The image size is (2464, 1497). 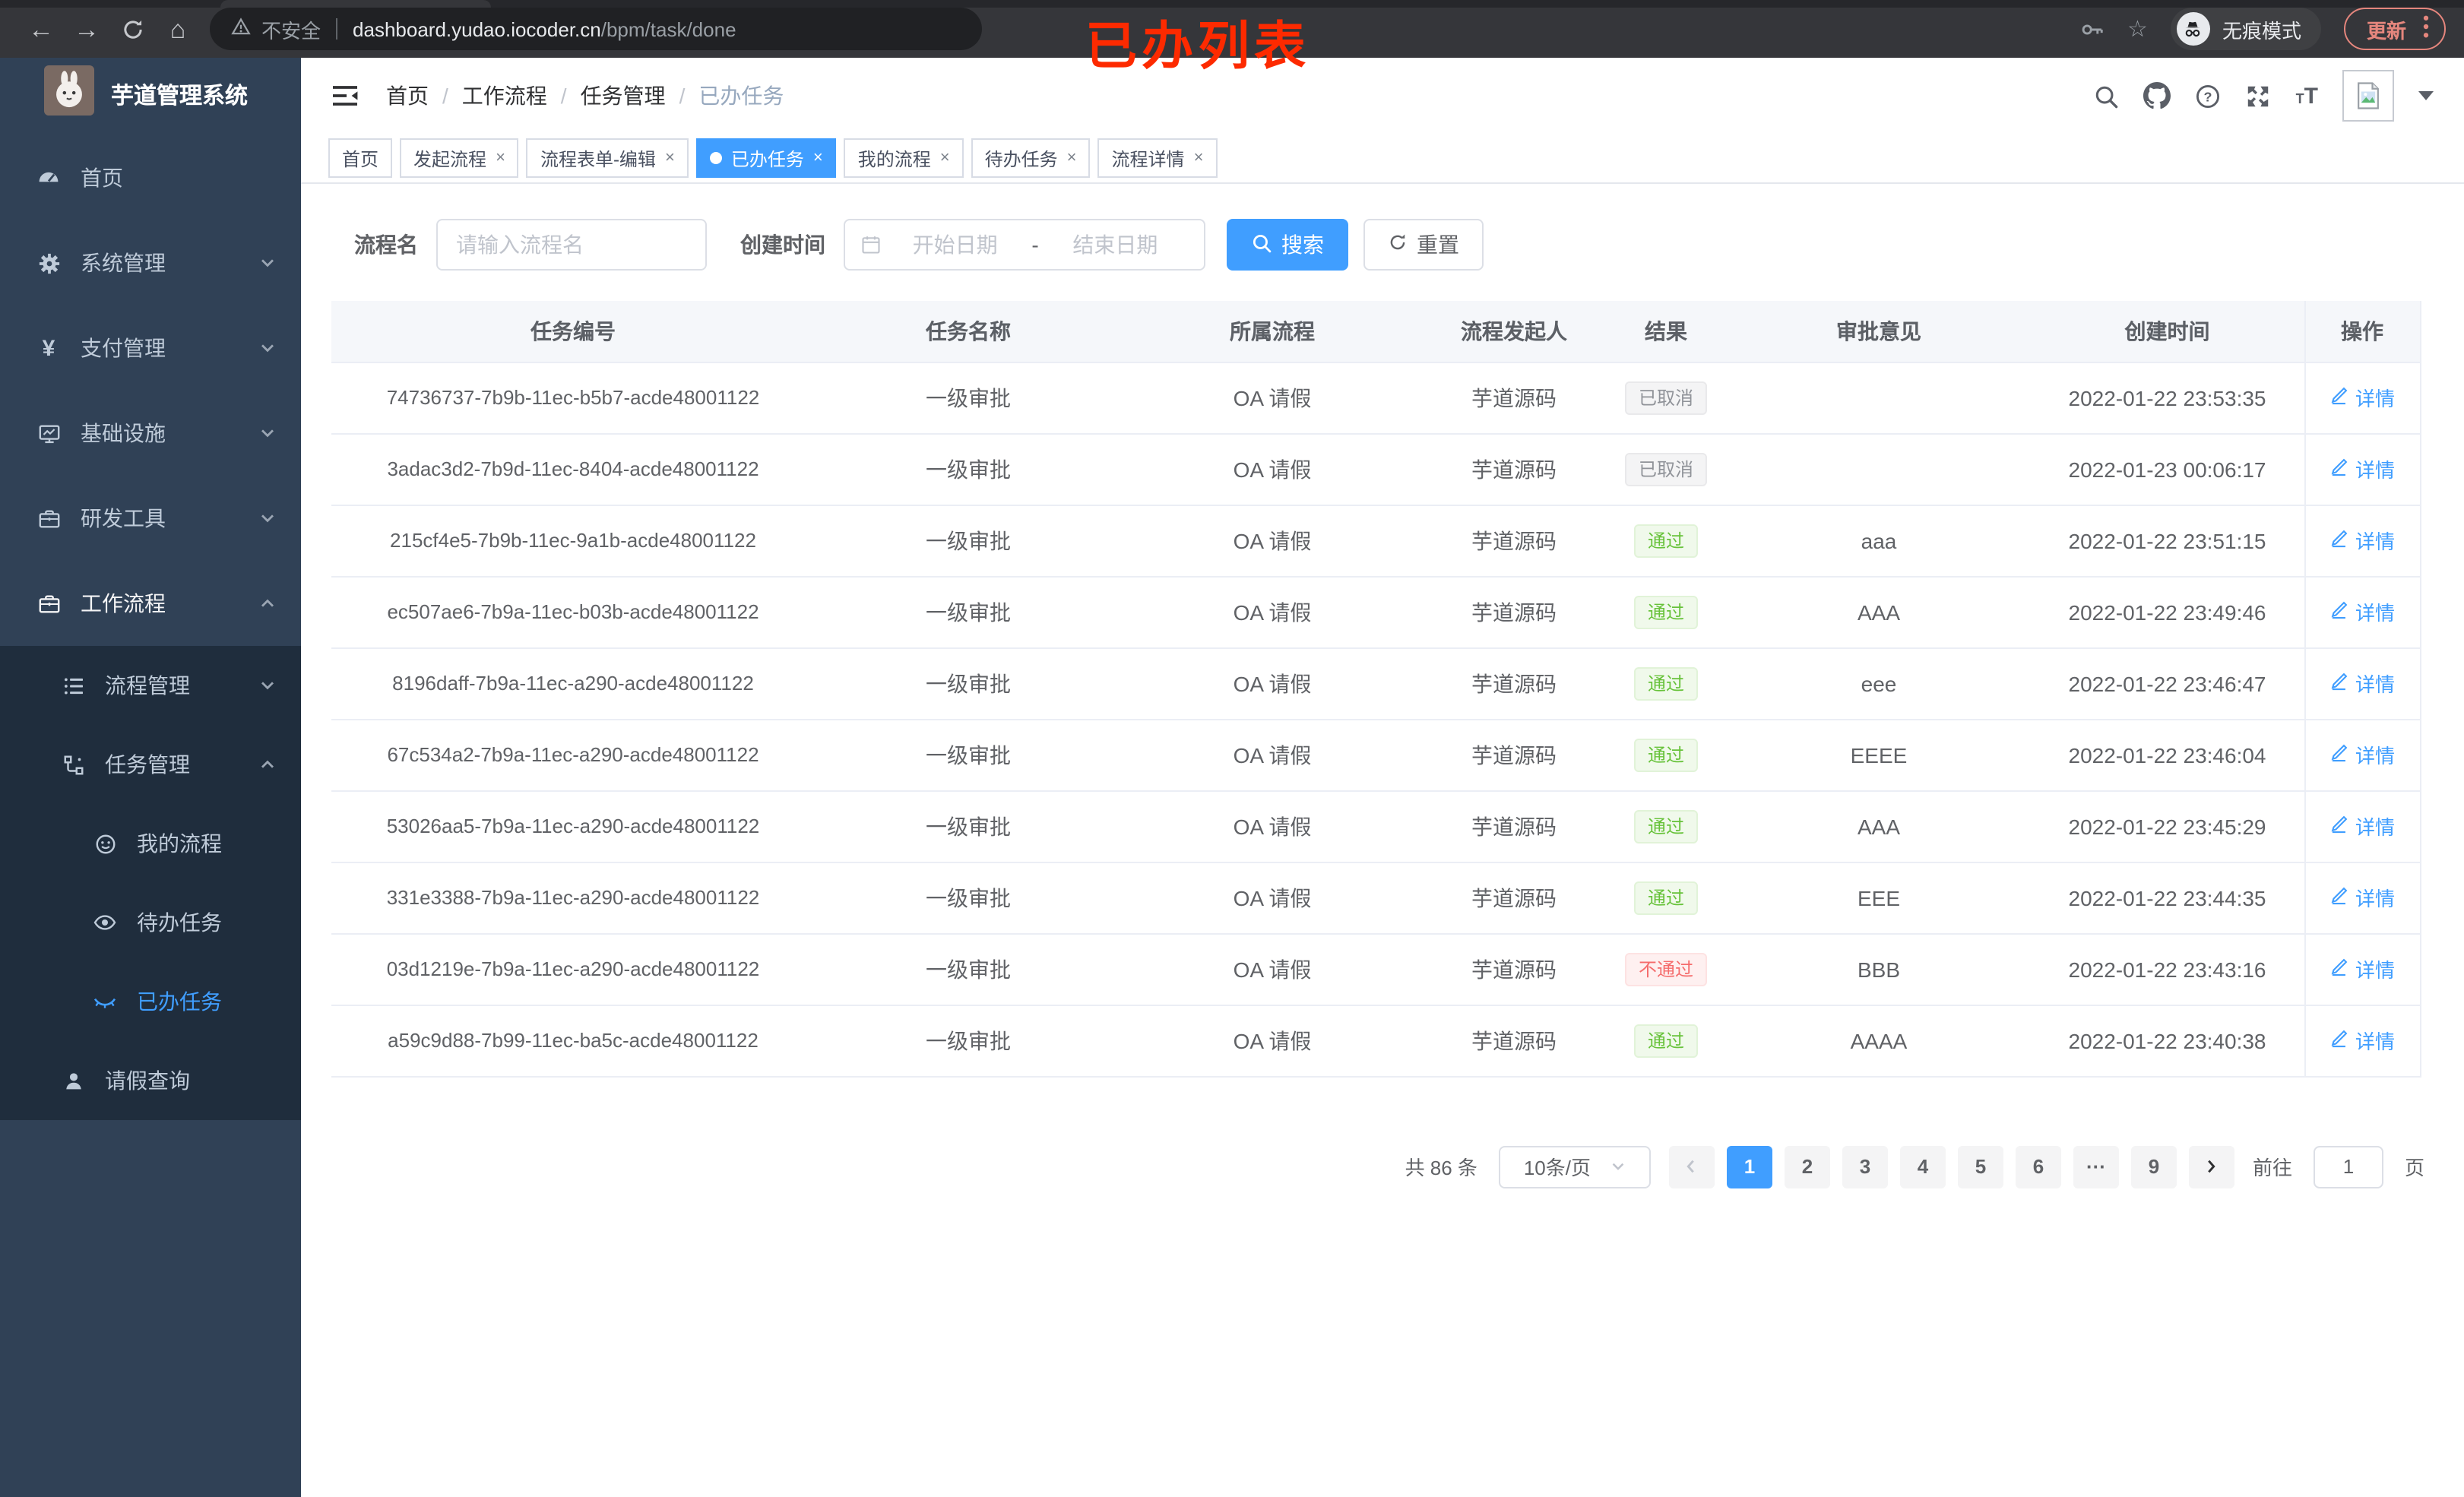 I want to click on page-button-6: 6, so click(x=2038, y=1166).